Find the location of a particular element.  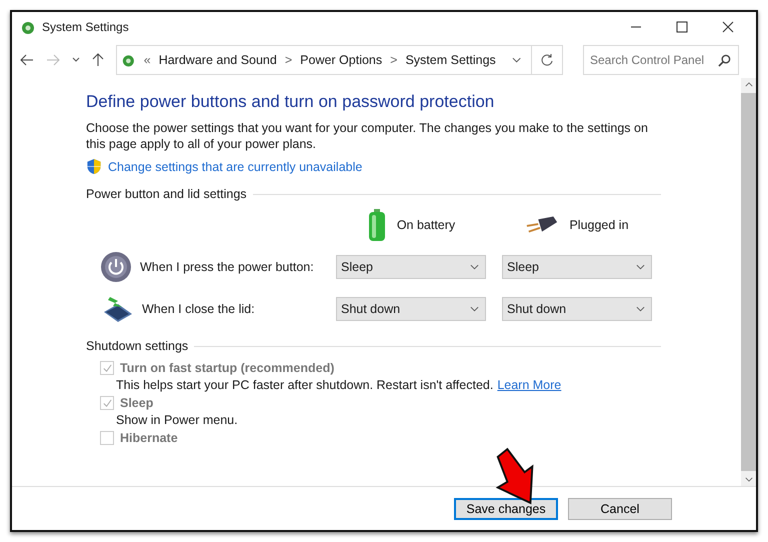

option-label: Hibernate is located at coordinates (149, 438).